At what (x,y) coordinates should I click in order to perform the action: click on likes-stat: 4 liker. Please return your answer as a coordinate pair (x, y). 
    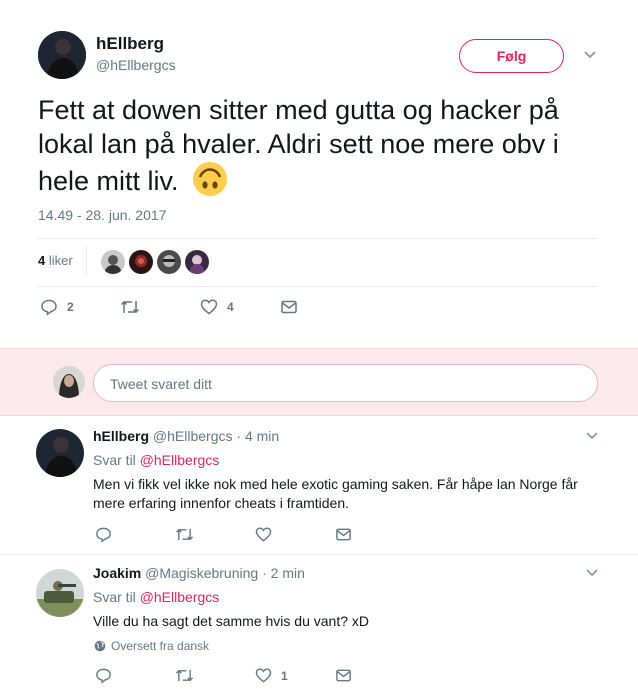
    Looking at the image, I should click on (55, 260).